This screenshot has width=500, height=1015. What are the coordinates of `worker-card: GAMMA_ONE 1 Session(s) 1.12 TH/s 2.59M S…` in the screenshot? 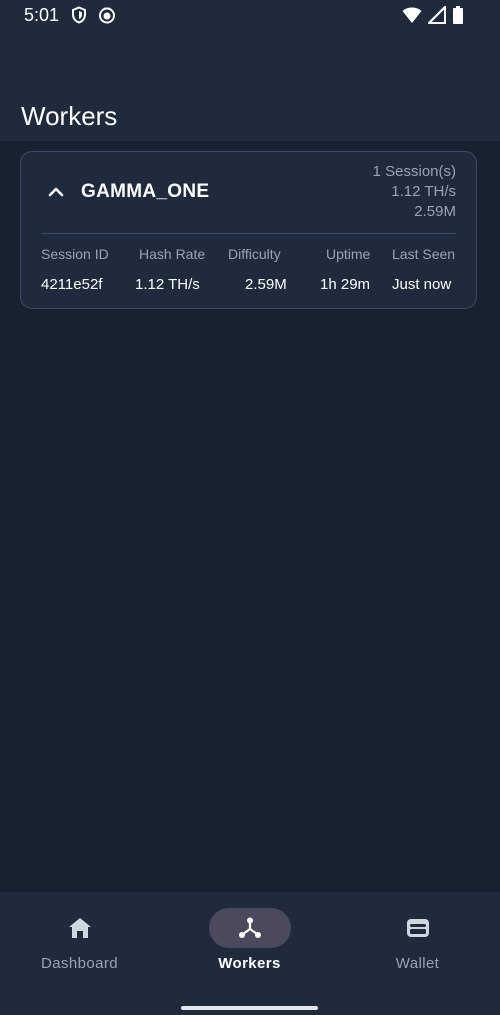 It's located at (248, 230).